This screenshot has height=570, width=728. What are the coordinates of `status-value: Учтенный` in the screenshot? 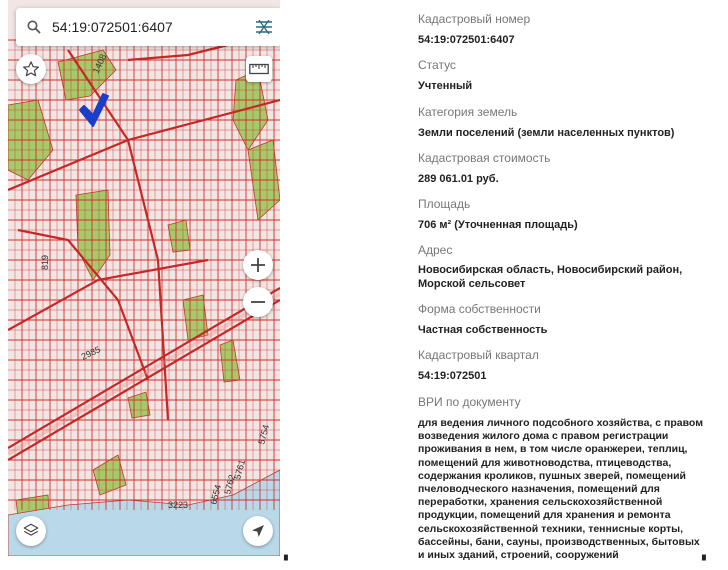 It's located at (445, 86).